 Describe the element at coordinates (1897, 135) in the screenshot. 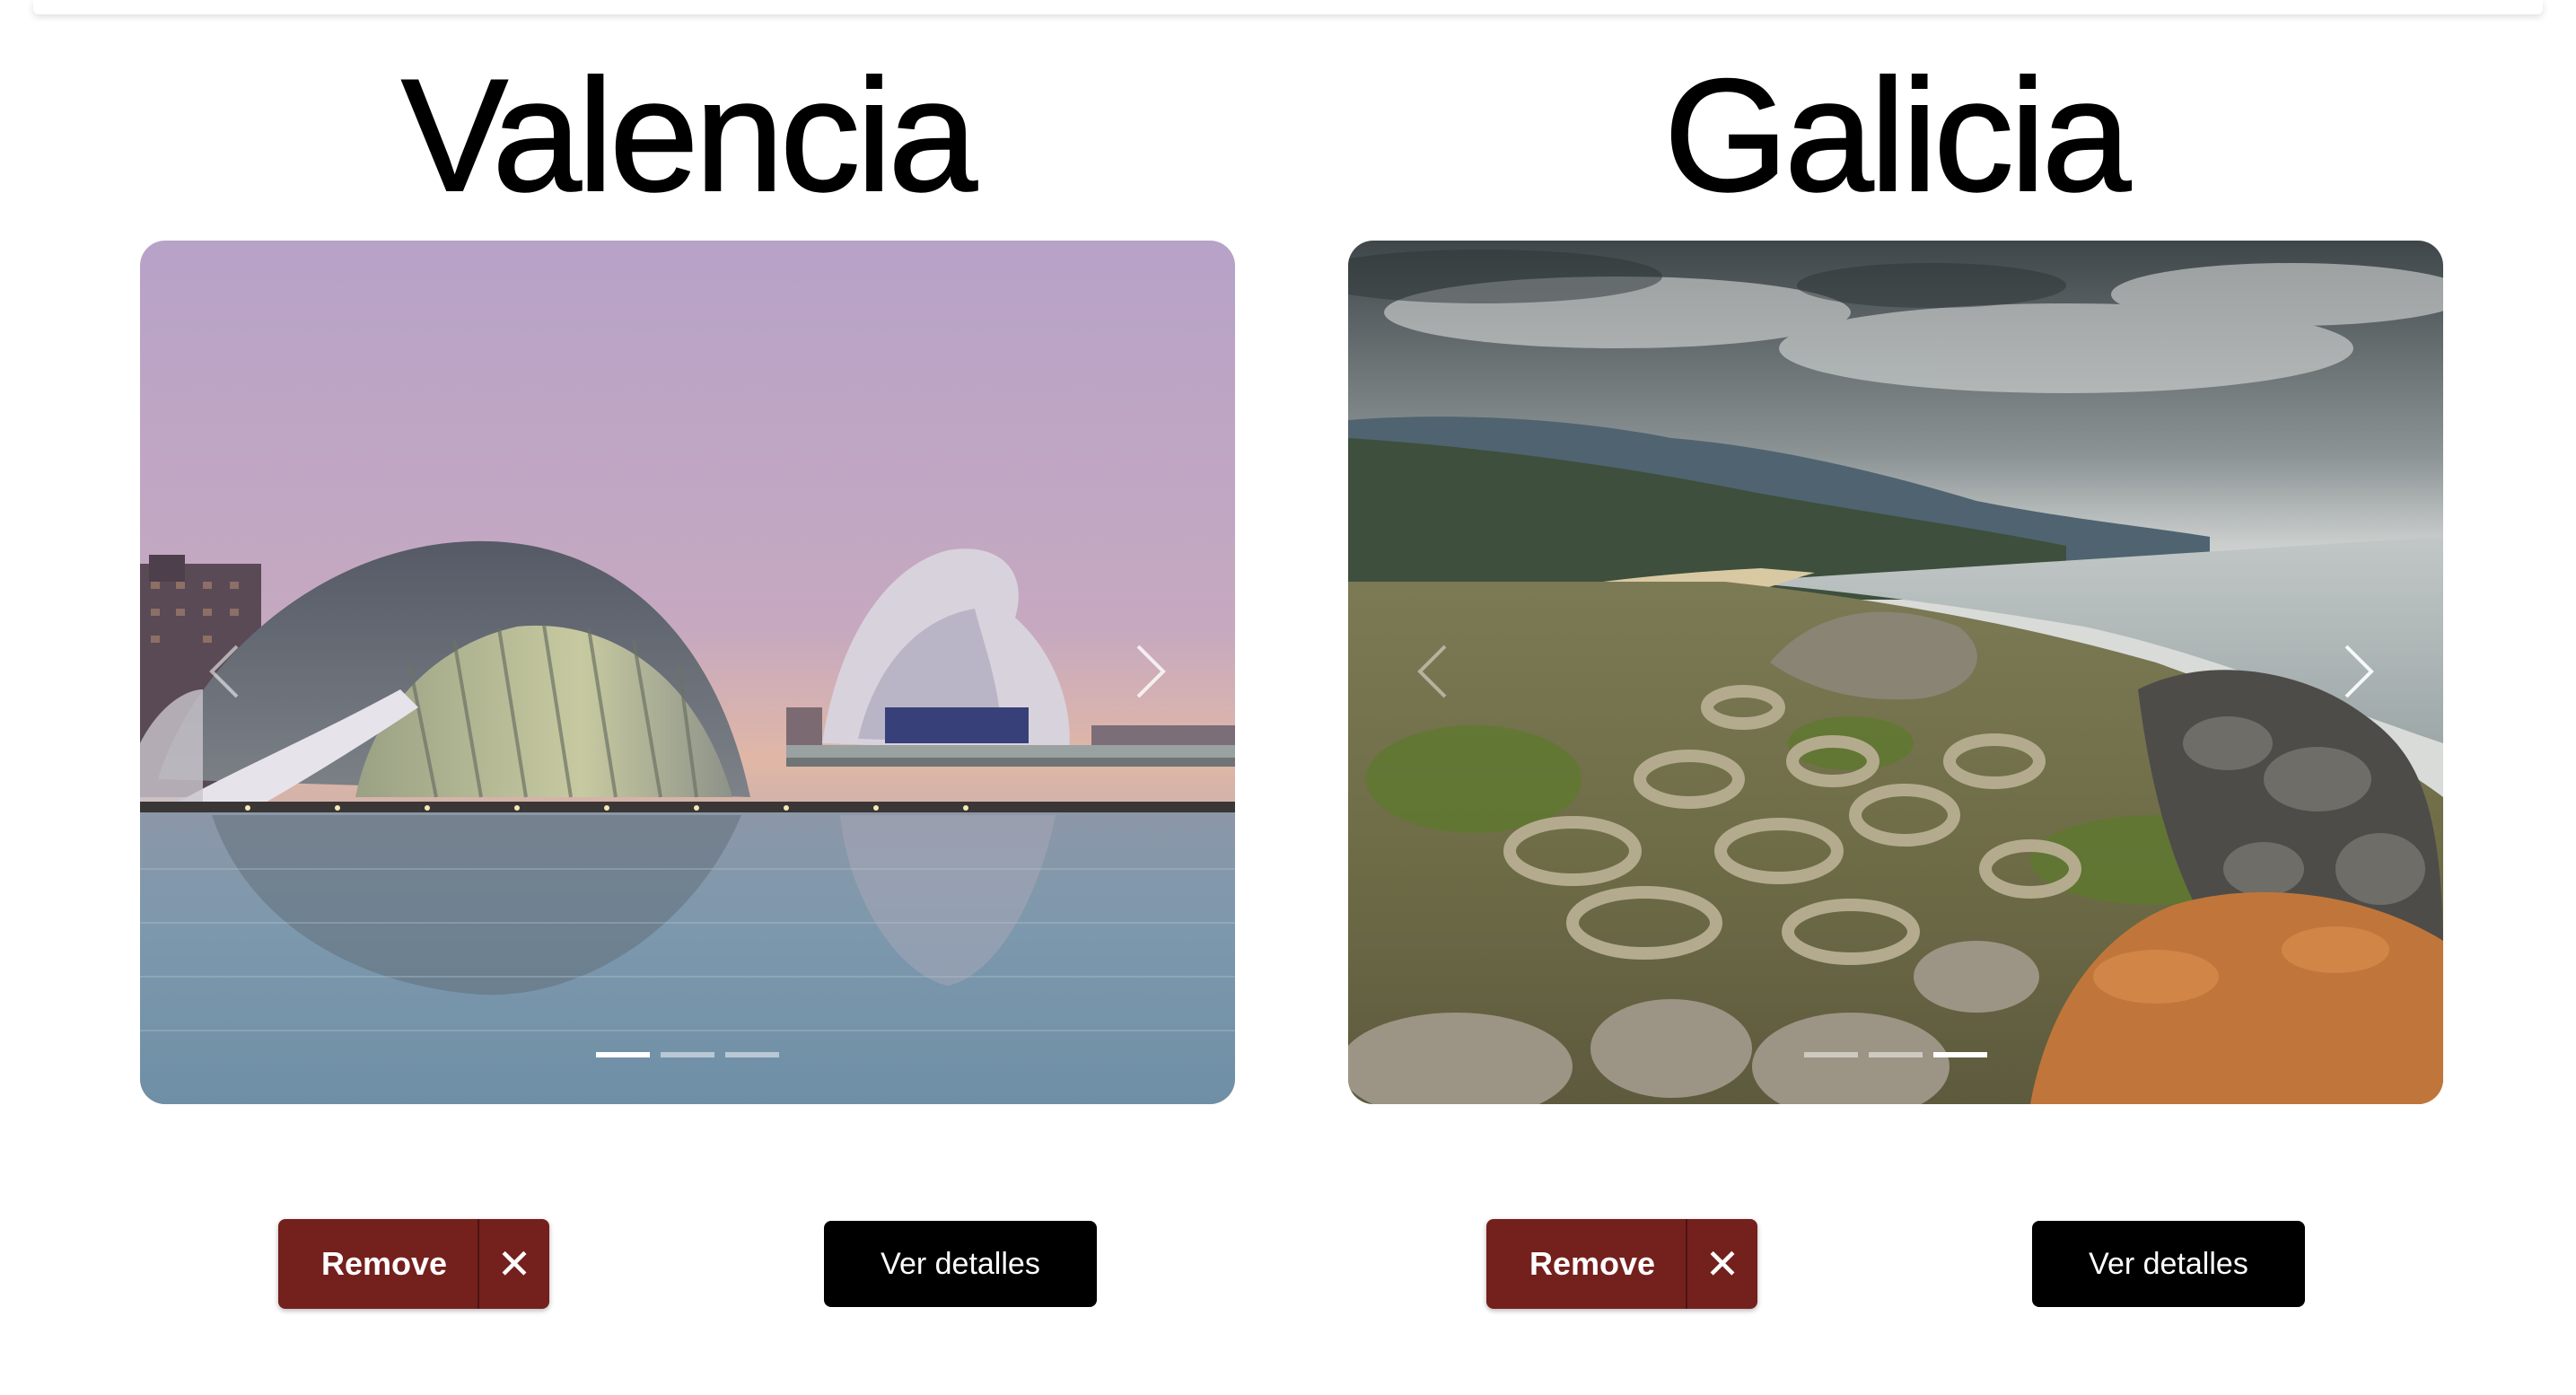

I see `card-title: Galicia` at that location.